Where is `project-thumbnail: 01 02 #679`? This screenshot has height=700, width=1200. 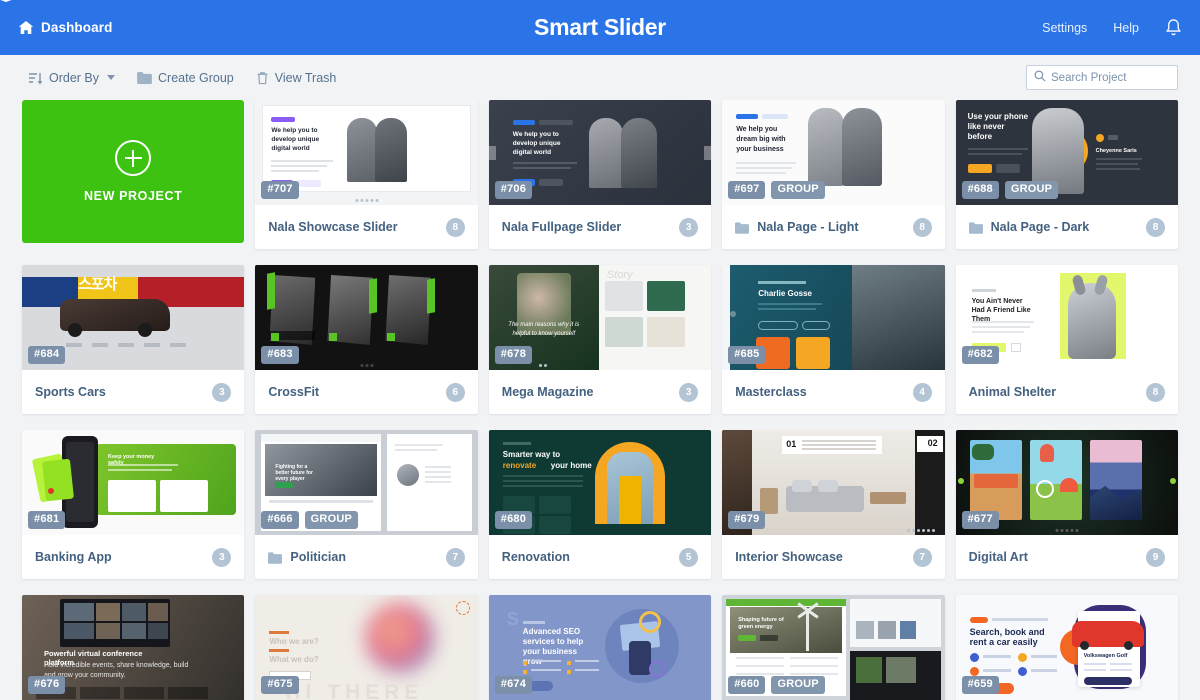 project-thumbnail: 01 02 #679 is located at coordinates (833, 482).